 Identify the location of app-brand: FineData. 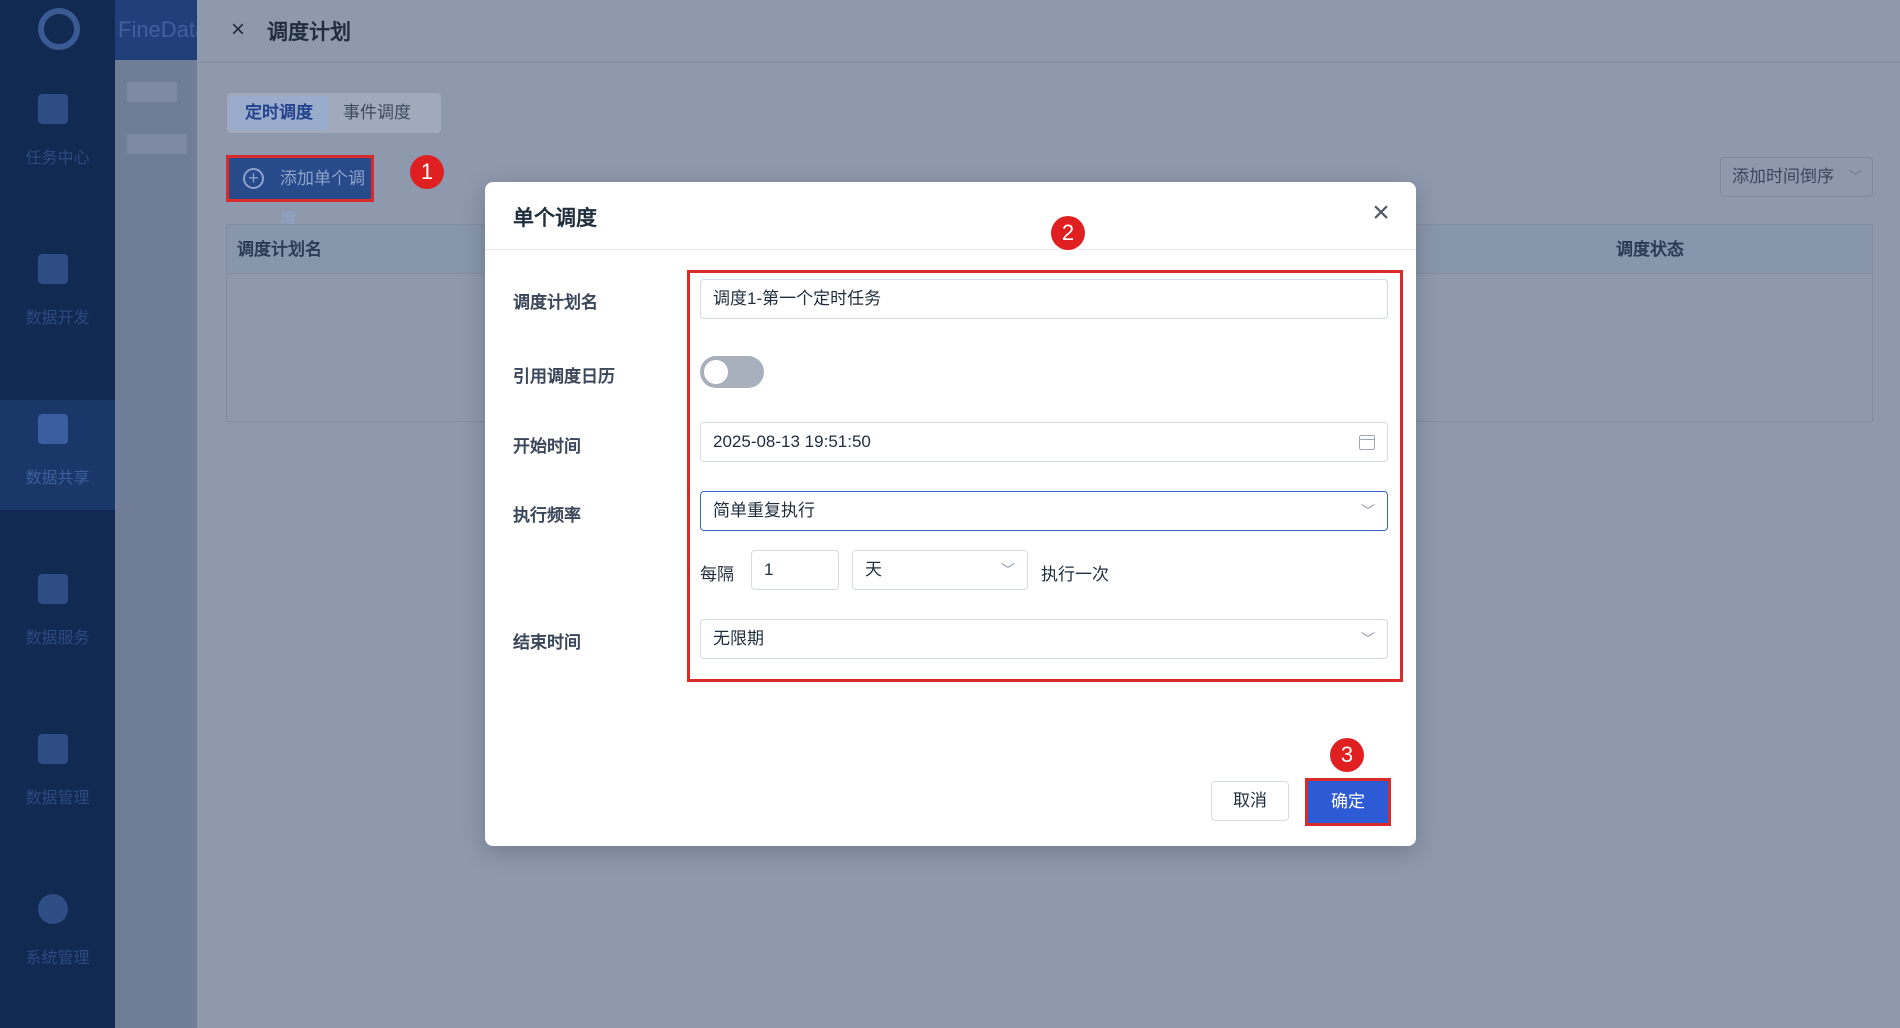
(157, 30).